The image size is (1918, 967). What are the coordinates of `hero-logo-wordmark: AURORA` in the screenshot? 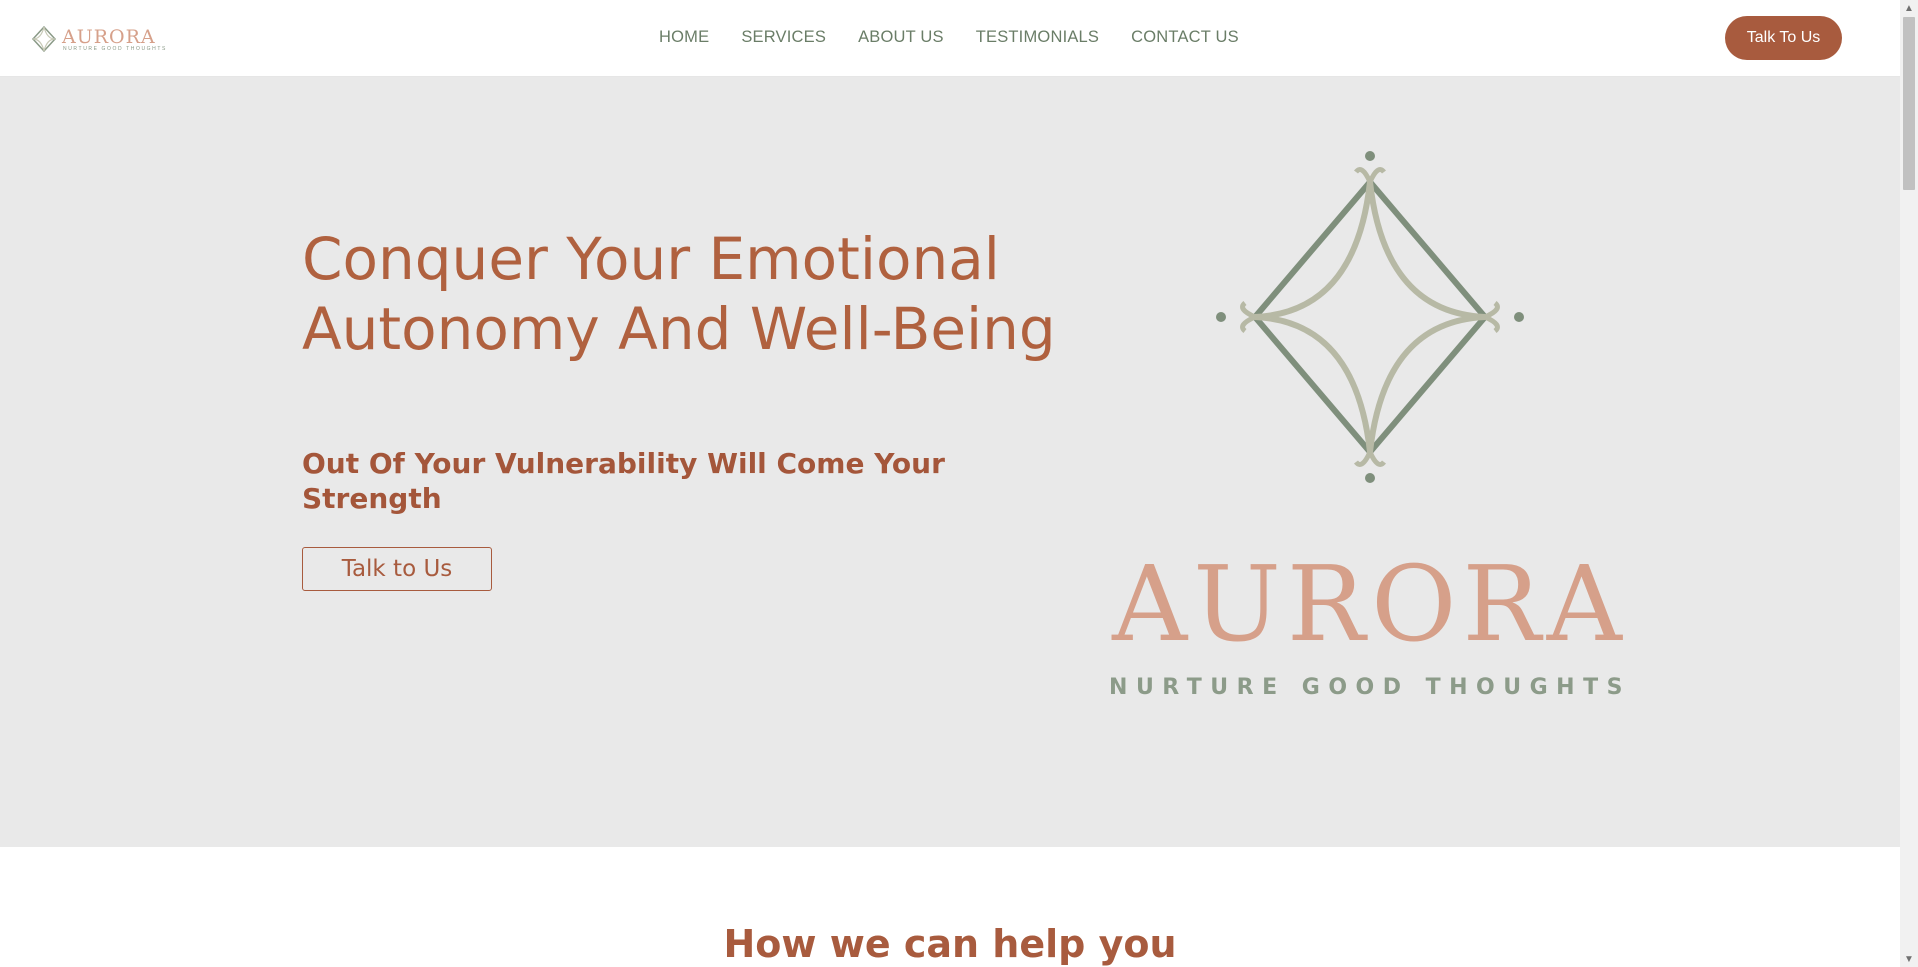 It's located at (1370, 604).